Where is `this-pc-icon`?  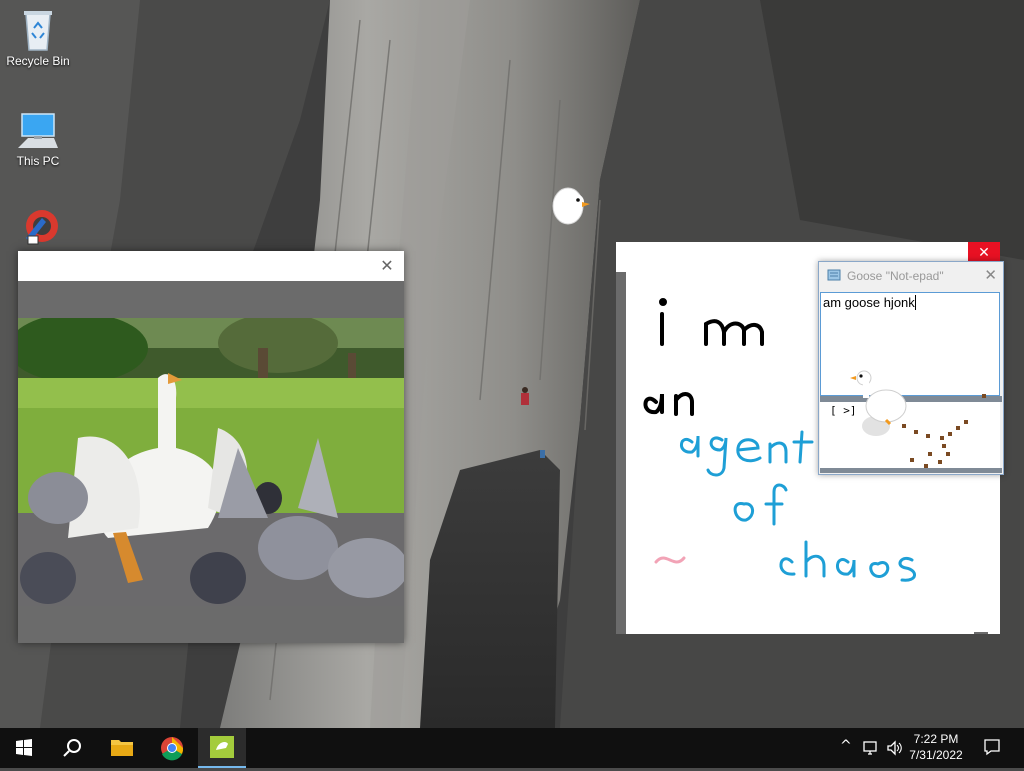 this-pc-icon is located at coordinates (38, 130).